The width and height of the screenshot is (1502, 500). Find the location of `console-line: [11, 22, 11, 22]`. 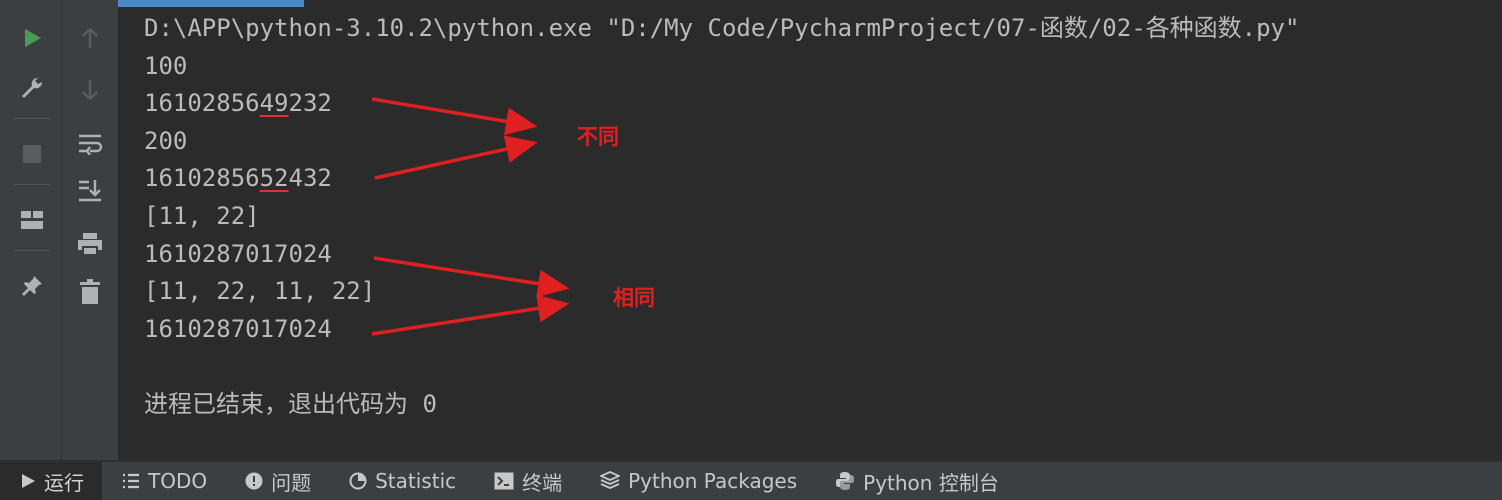

console-line: [11, 22, 11, 22] is located at coordinates (260, 291).